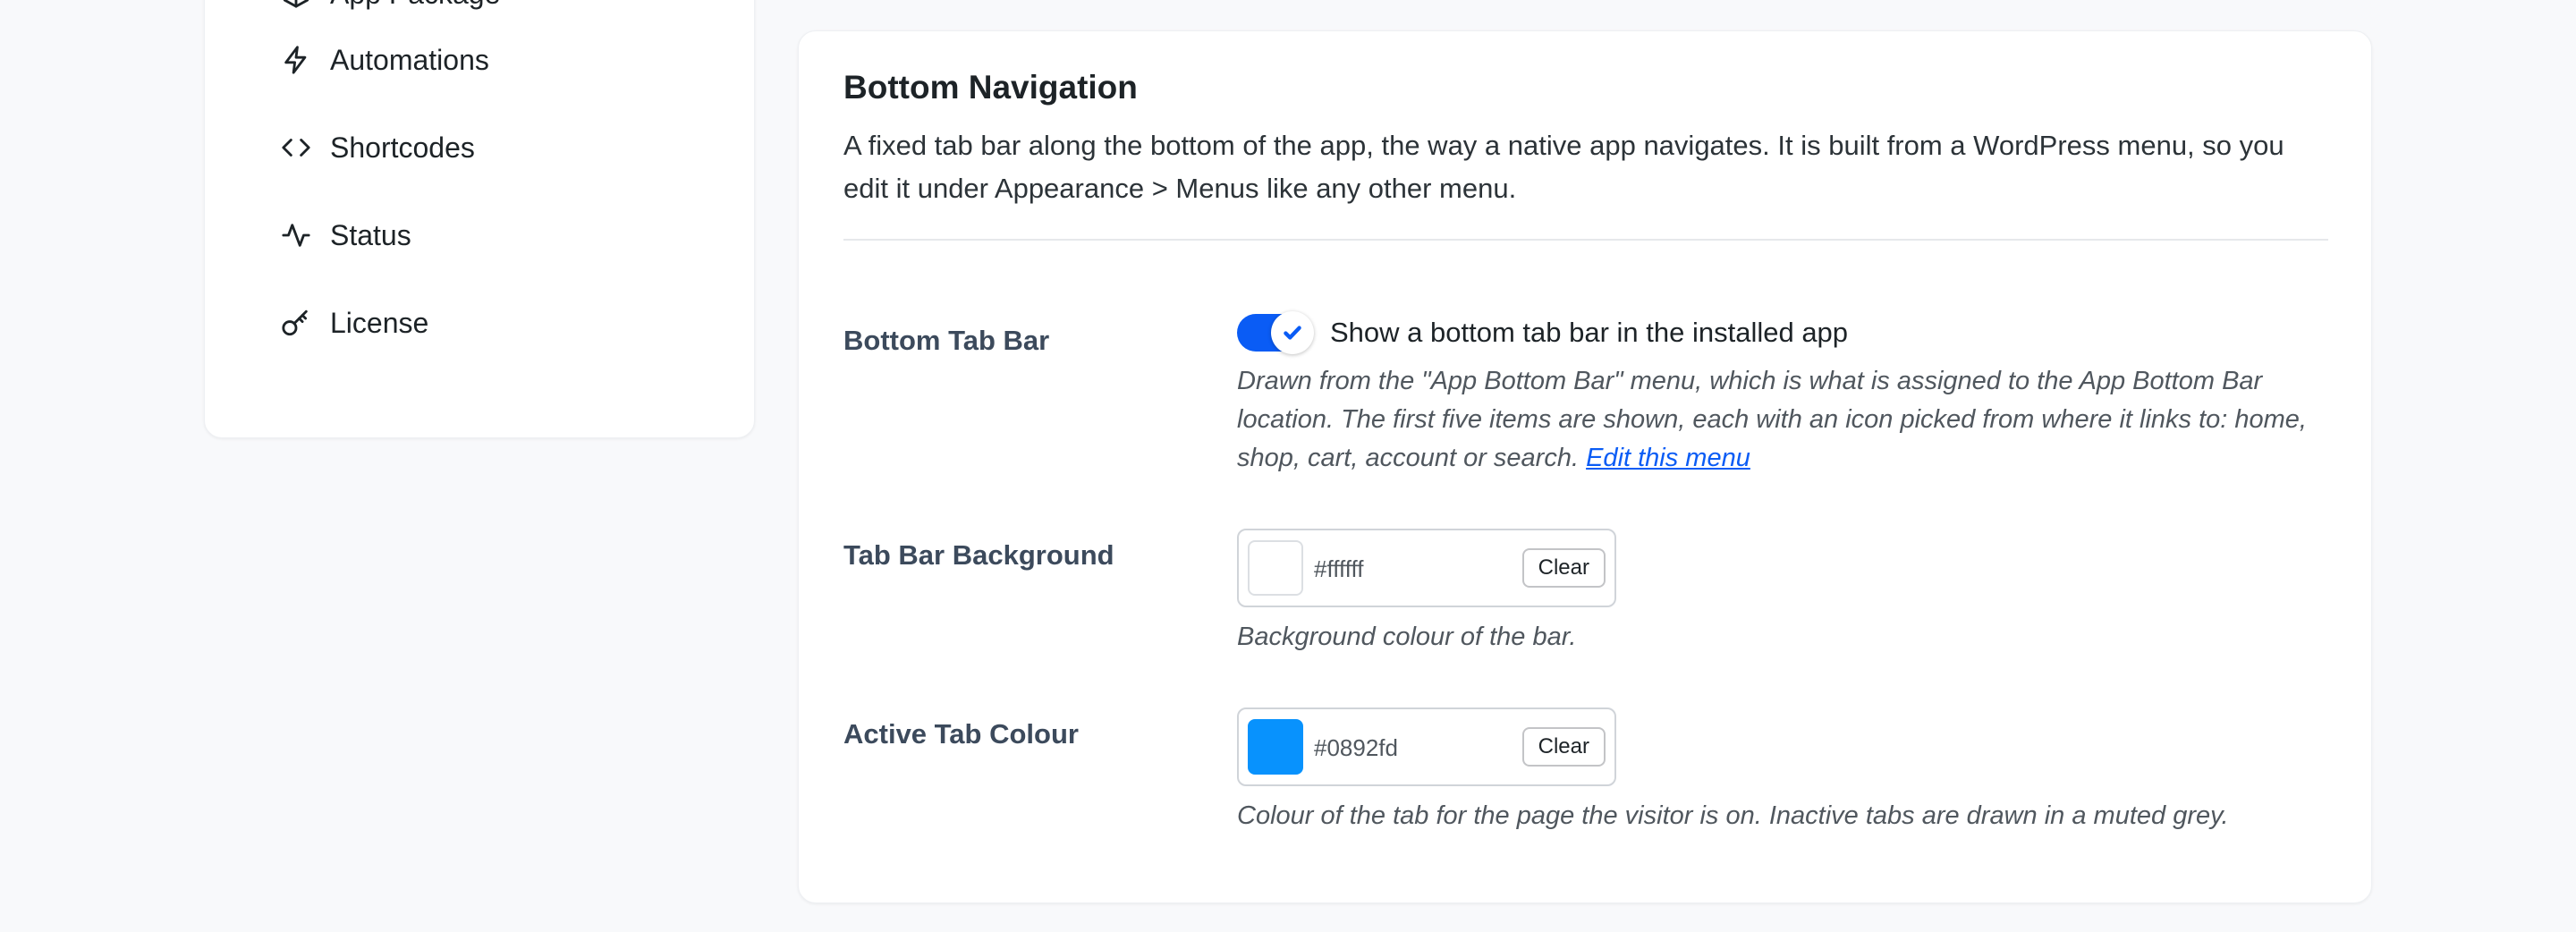 The height and width of the screenshot is (932, 2576). I want to click on toggle-knob, so click(1292, 332).